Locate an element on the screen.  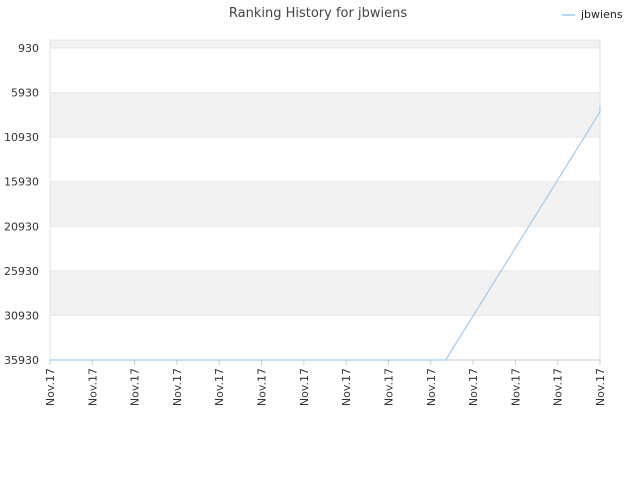
y-tick-label: 25930 is located at coordinates (21, 271).